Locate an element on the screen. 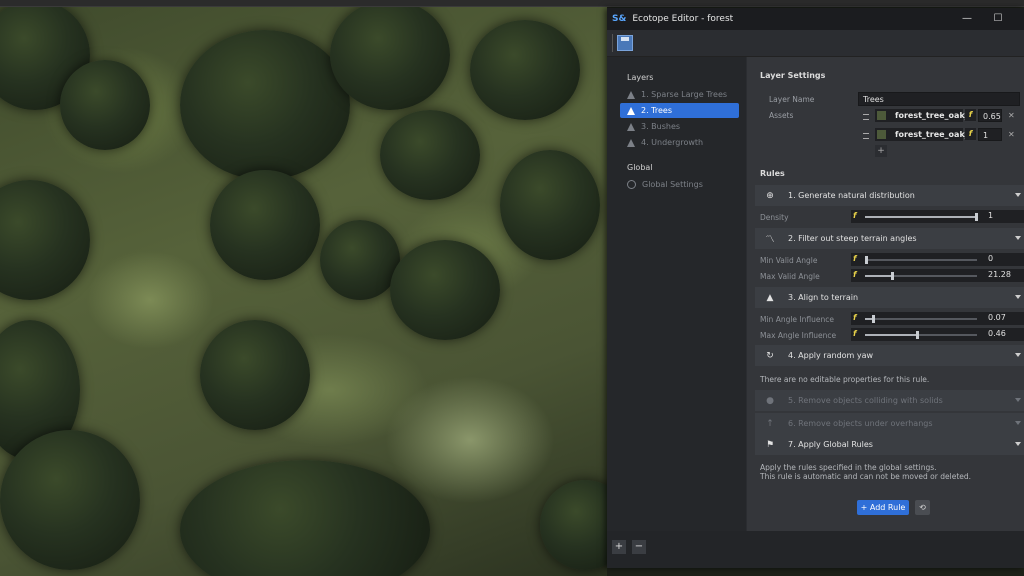  max-angle-influence-slider: f 0.46 is located at coordinates (937, 334).